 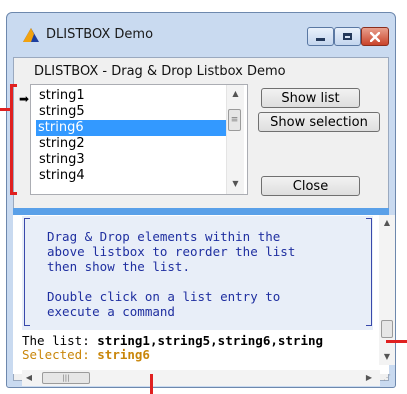 What do you see at coordinates (160, 71) in the screenshot?
I see `dialog-heading: DLISTBOX - Drag & Drop Listbox Demo` at bounding box center [160, 71].